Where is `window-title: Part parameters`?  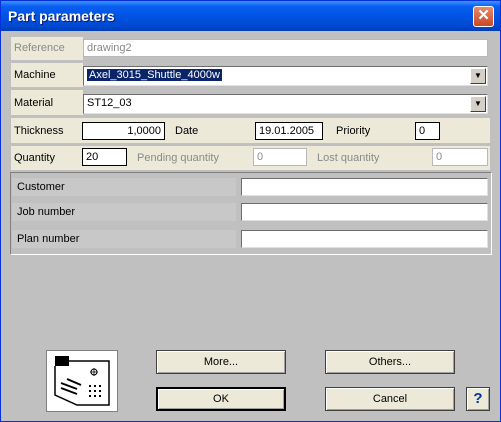
window-title: Part parameters is located at coordinates (61, 16).